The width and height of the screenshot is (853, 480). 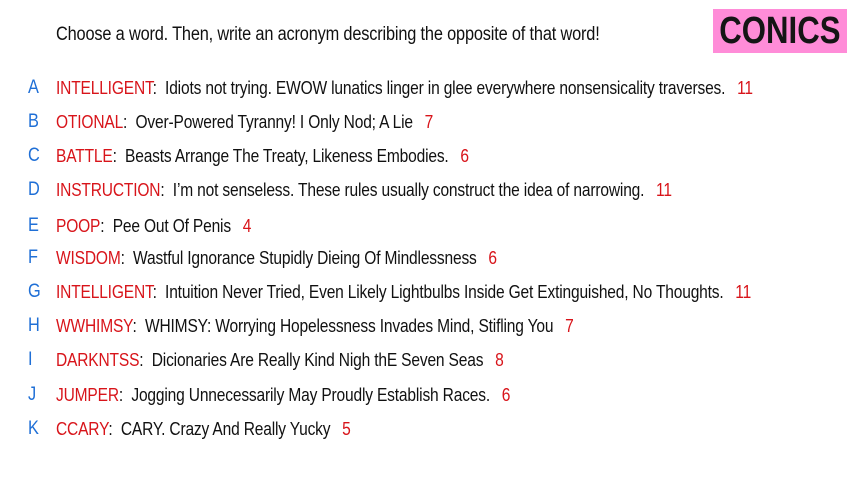 I want to click on entry-word: WWHIMSY, so click(x=94, y=325).